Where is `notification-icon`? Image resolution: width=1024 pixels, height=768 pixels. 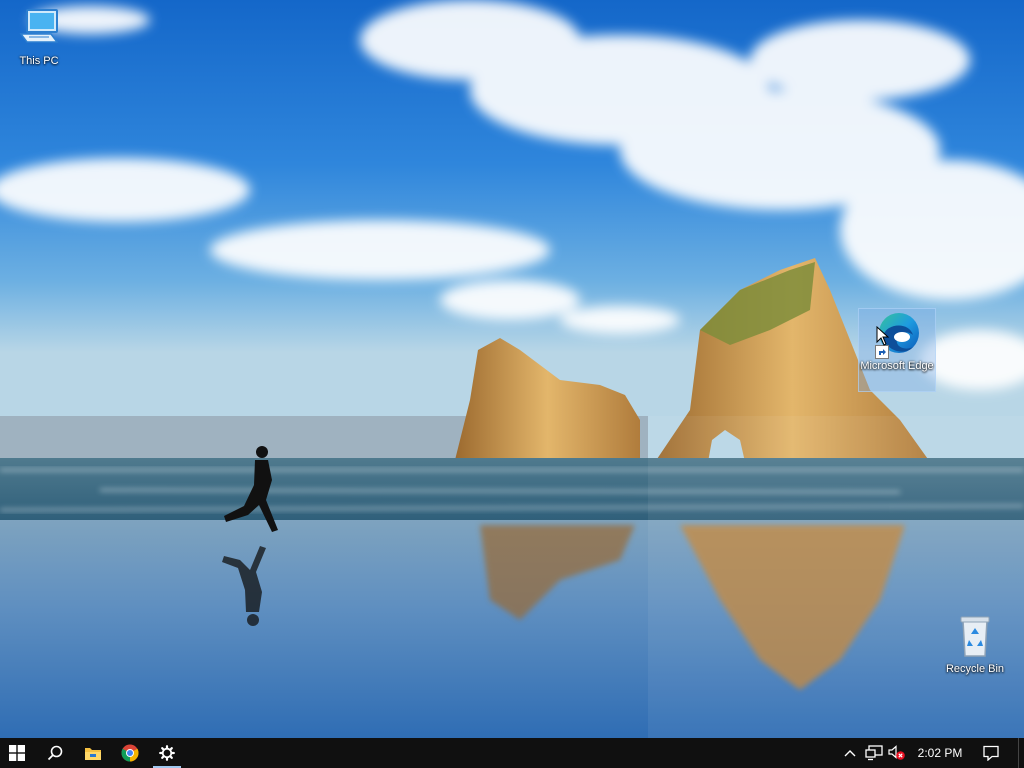
notification-icon is located at coordinates (991, 753).